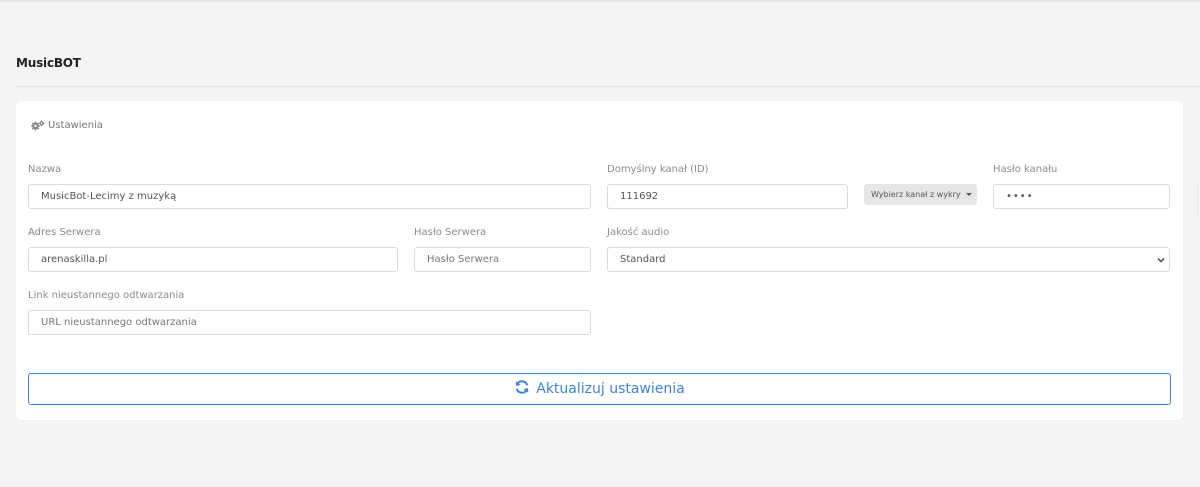 The height and width of the screenshot is (487, 1200). Describe the element at coordinates (727, 196) in the screenshot. I see `default-channel-input: 111692` at that location.